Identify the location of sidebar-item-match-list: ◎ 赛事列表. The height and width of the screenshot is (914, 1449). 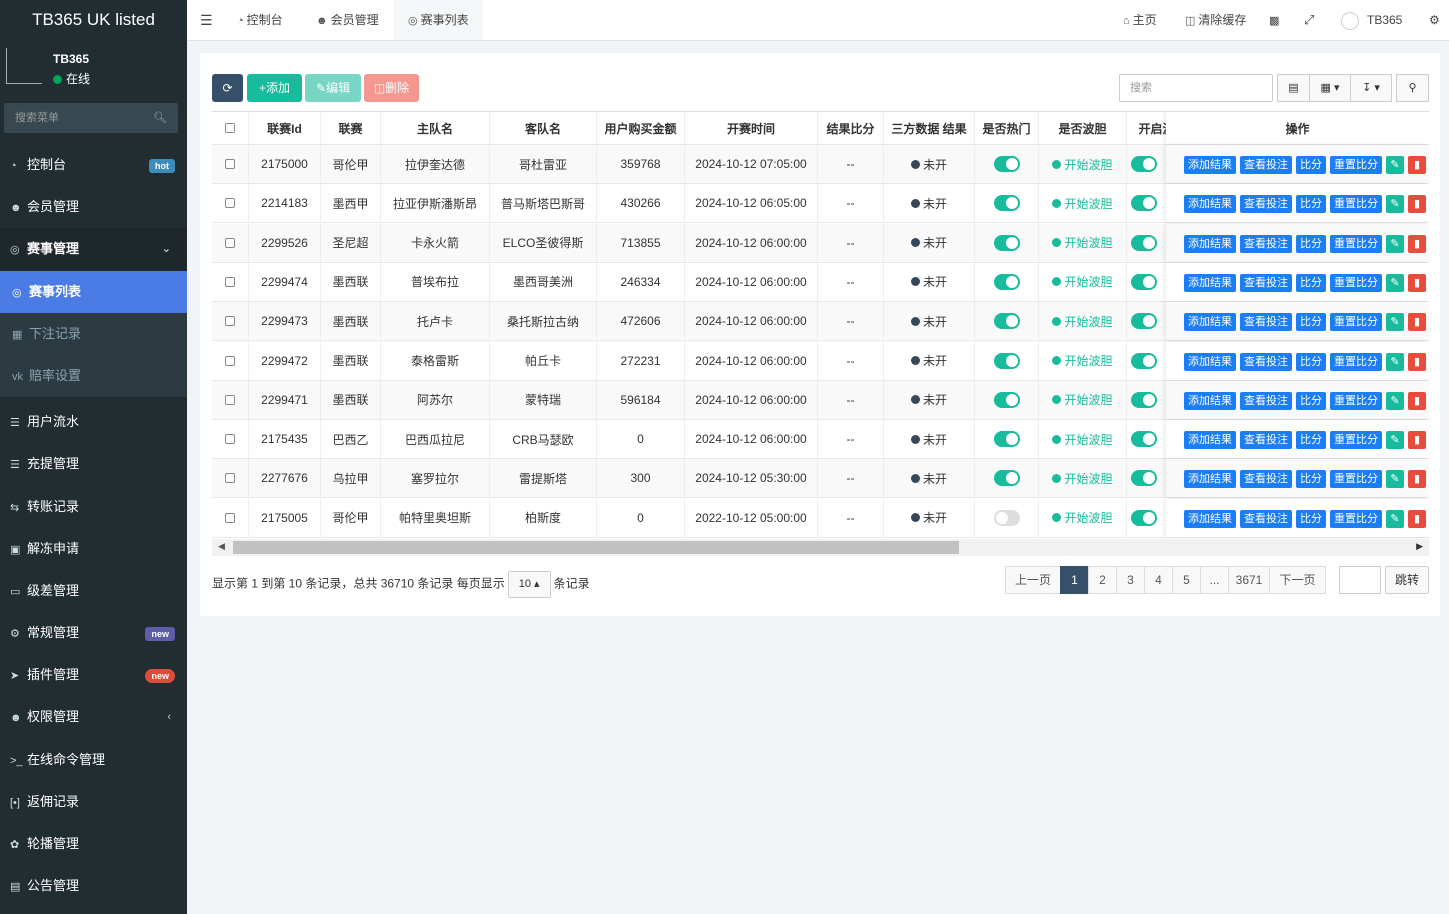
(93, 291).